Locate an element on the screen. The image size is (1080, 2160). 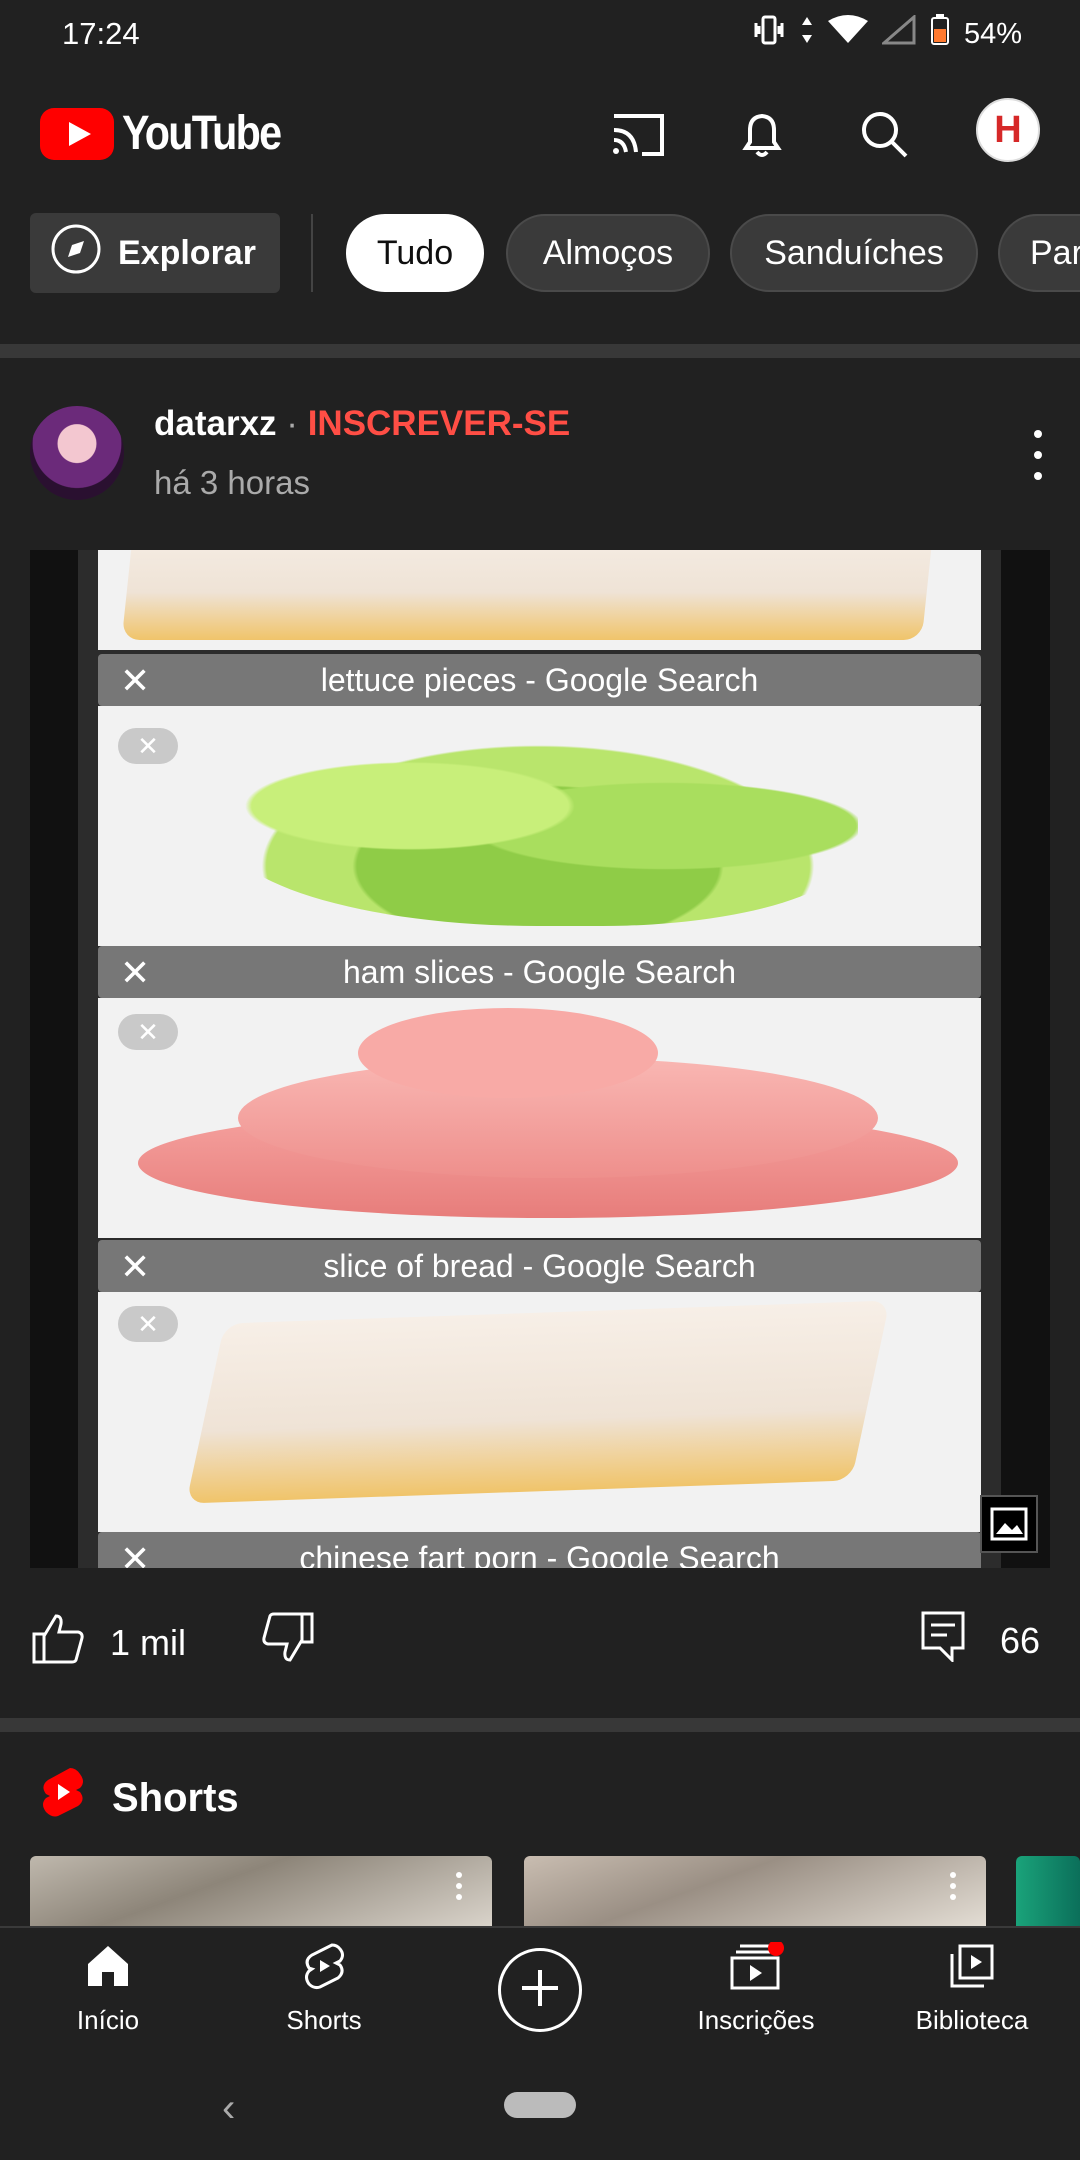
nav-shorts-label: Shorts is located at coordinates (324, 2020).